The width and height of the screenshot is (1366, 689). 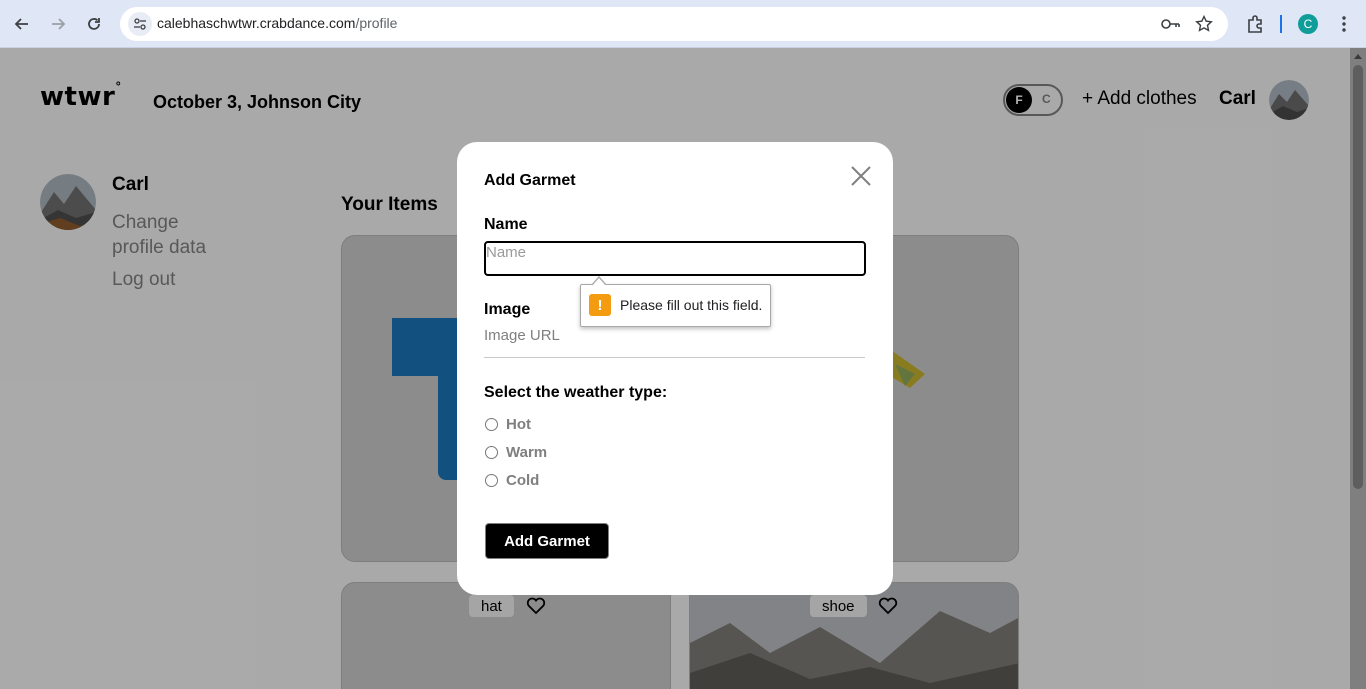 What do you see at coordinates (140, 24) in the screenshot?
I see `site-info-icon` at bounding box center [140, 24].